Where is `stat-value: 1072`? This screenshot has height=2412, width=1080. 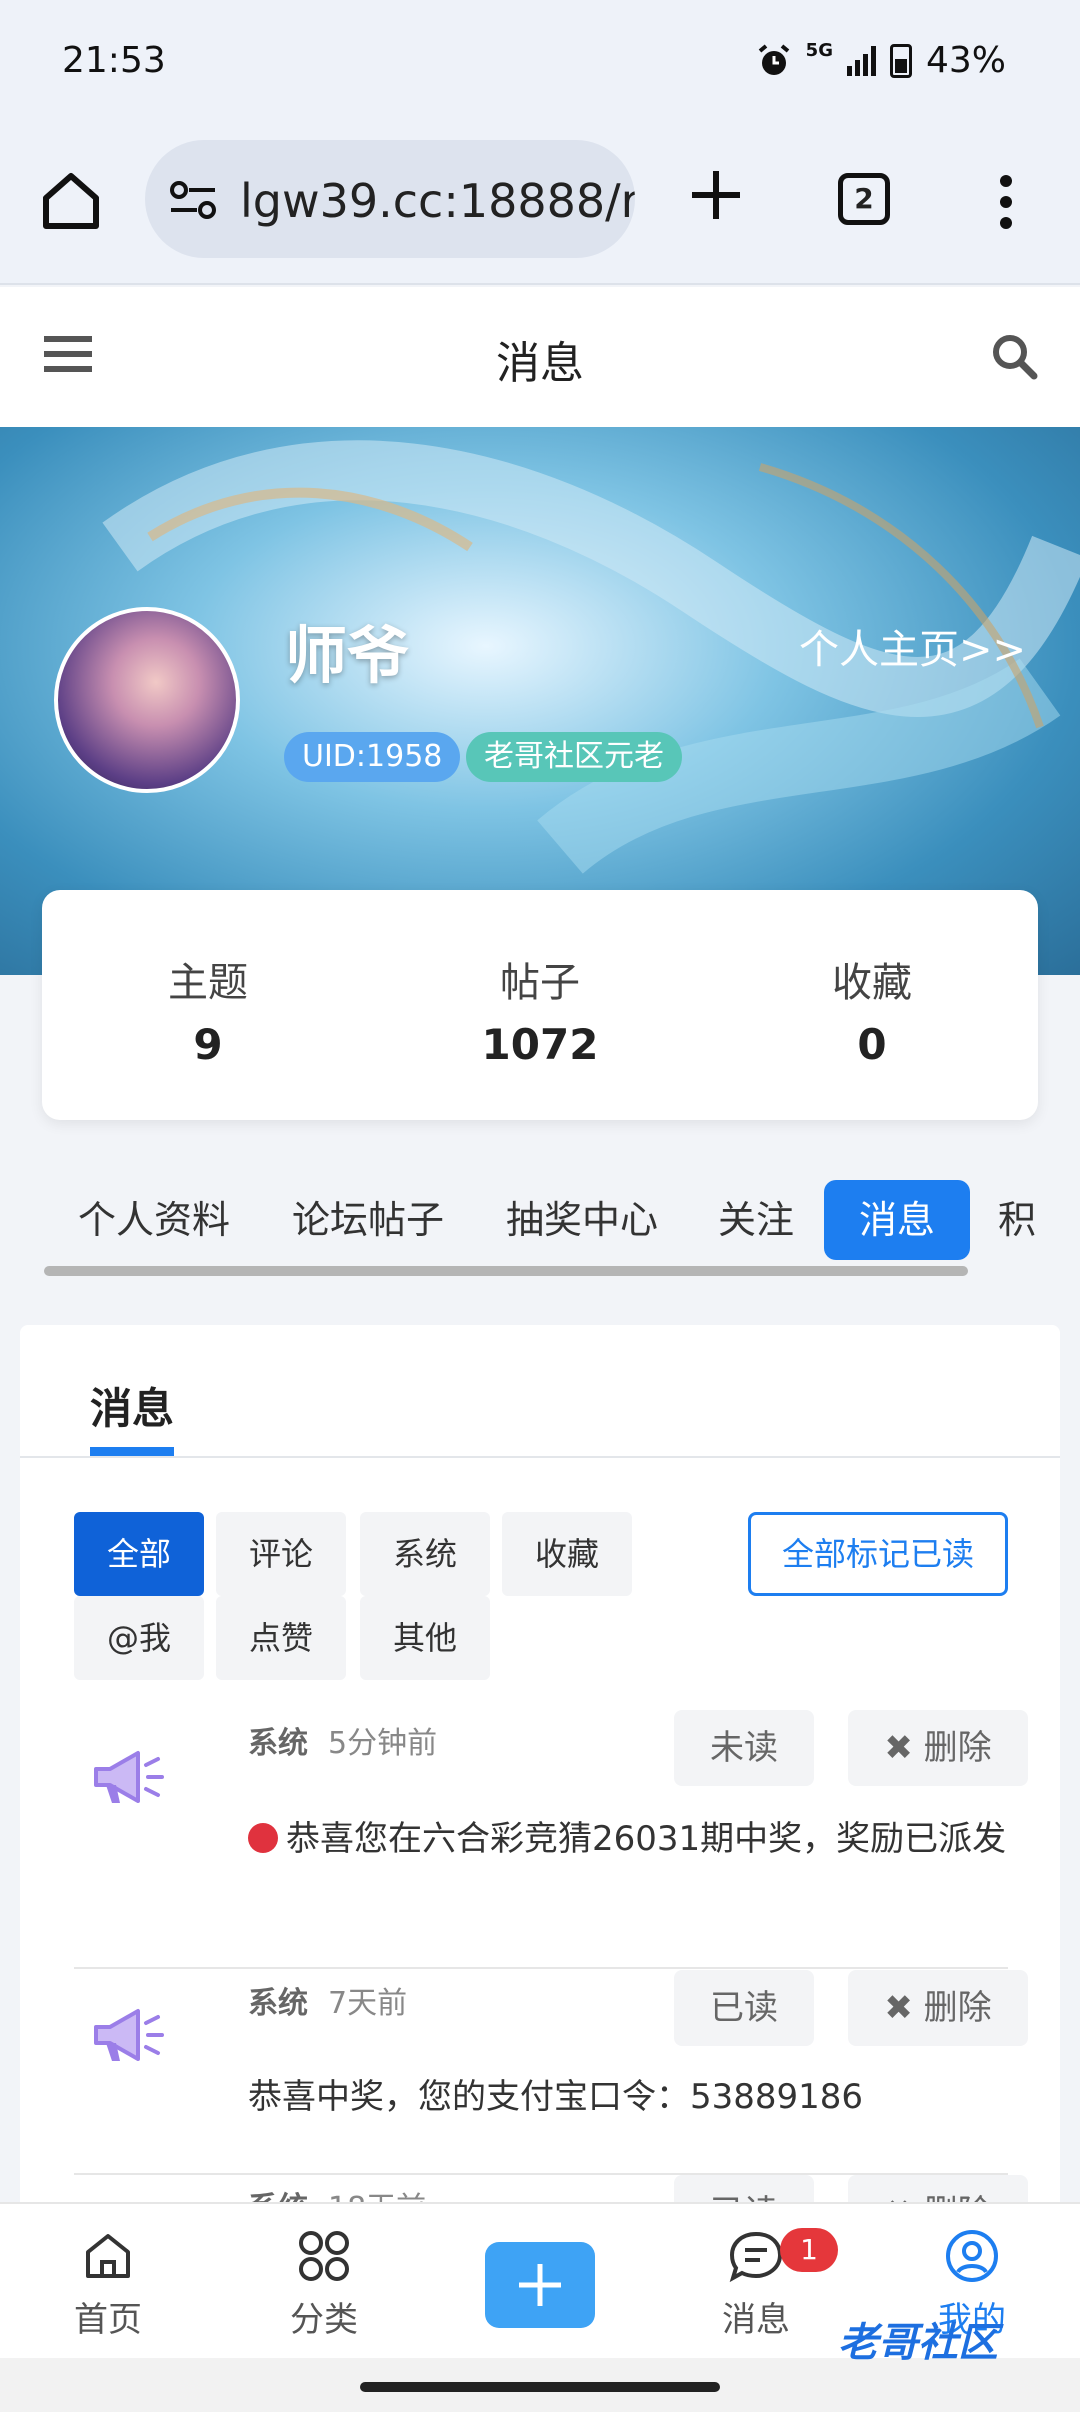
stat-value: 1072 is located at coordinates (540, 1044).